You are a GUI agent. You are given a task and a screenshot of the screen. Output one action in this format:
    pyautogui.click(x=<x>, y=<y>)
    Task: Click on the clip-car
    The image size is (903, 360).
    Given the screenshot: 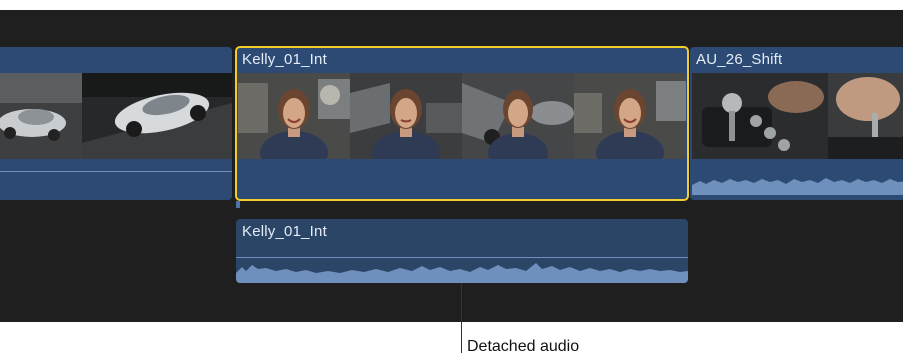 What is the action you would take?
    pyautogui.click(x=116, y=123)
    